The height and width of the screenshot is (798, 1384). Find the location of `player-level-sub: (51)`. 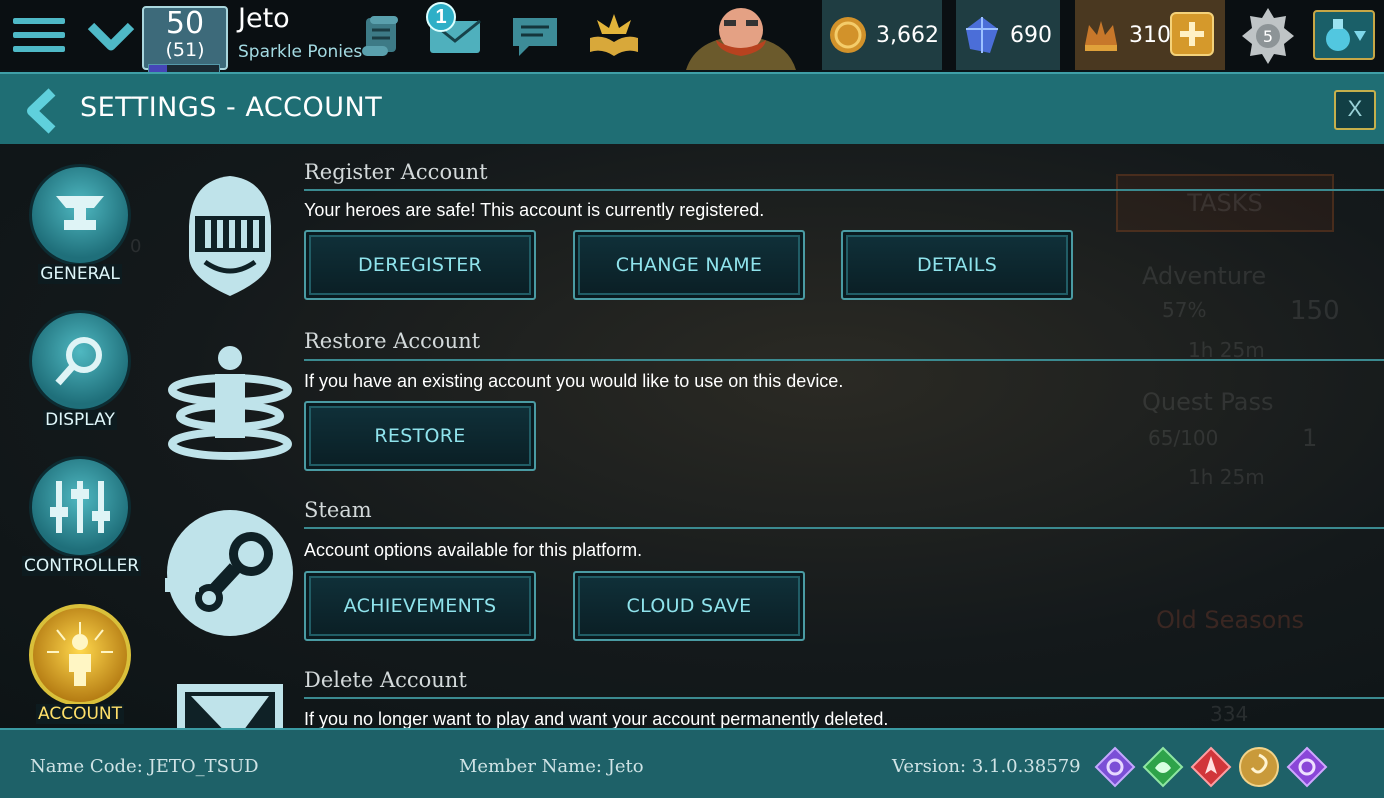

player-level-sub: (51) is located at coordinates (185, 50).